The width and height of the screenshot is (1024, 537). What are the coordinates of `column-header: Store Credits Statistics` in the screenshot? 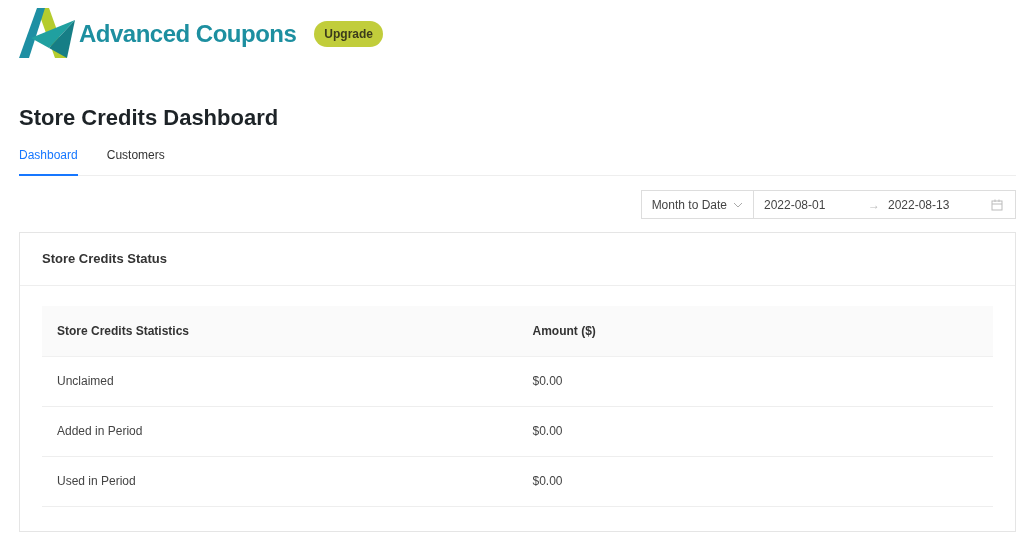 It's located at (123, 330).